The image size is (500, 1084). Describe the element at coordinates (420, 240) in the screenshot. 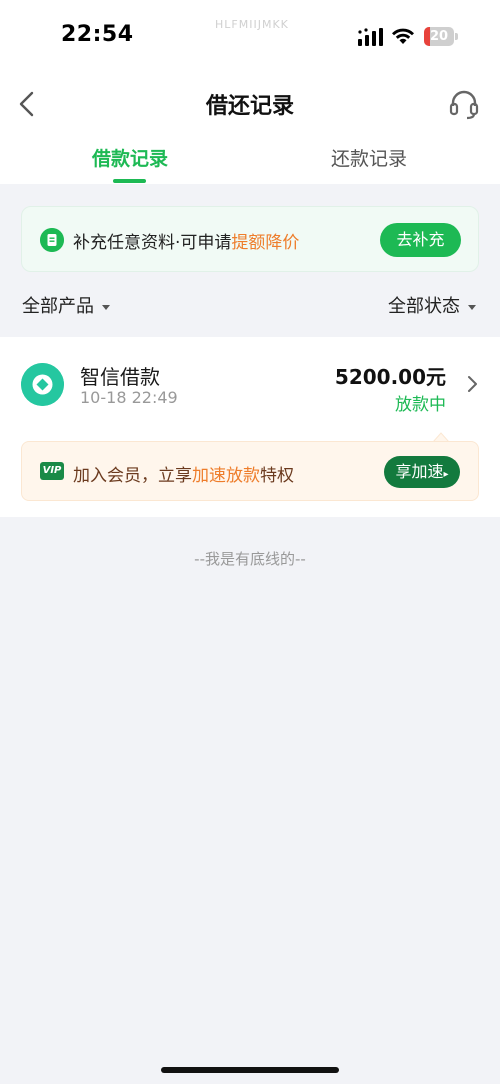

I see `supplement-button: 去补充` at that location.